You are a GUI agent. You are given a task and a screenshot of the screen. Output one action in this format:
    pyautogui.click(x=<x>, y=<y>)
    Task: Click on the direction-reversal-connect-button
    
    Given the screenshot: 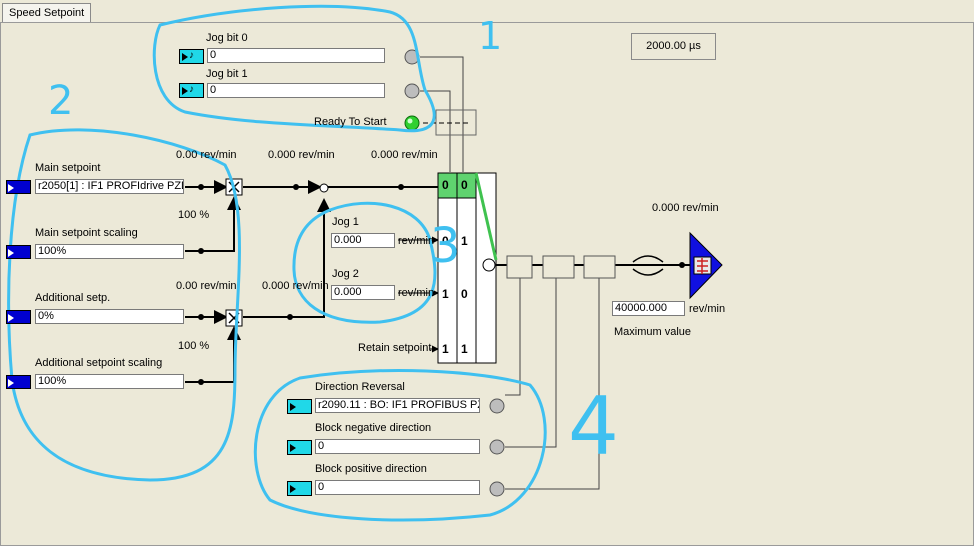 What is the action you would take?
    pyautogui.click(x=299, y=406)
    